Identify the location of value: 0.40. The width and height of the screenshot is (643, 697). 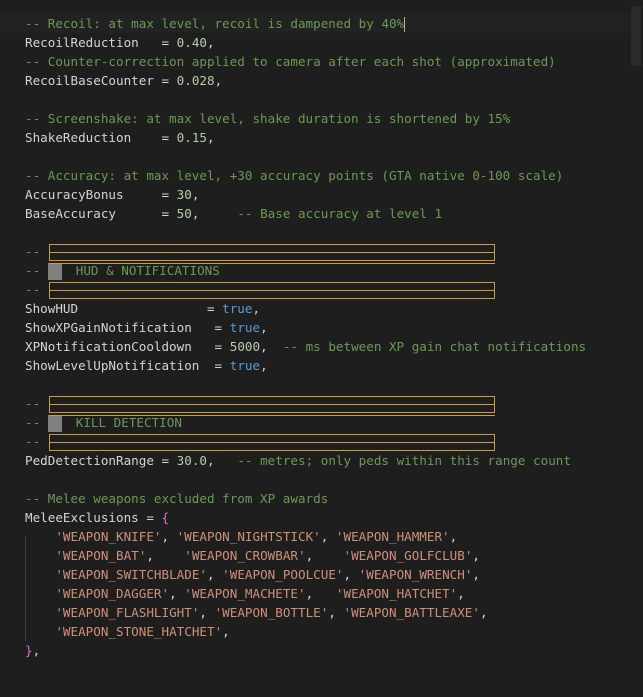
(191, 42).